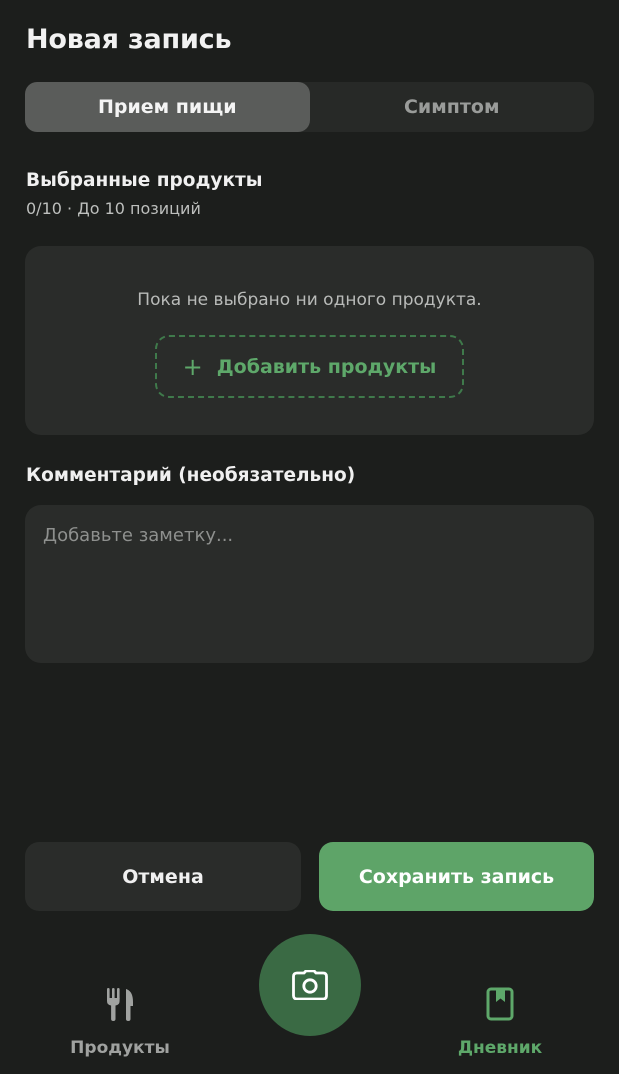 The image size is (619, 1074). Describe the element at coordinates (163, 876) in the screenshot. I see `cancel-button: Отмена` at that location.